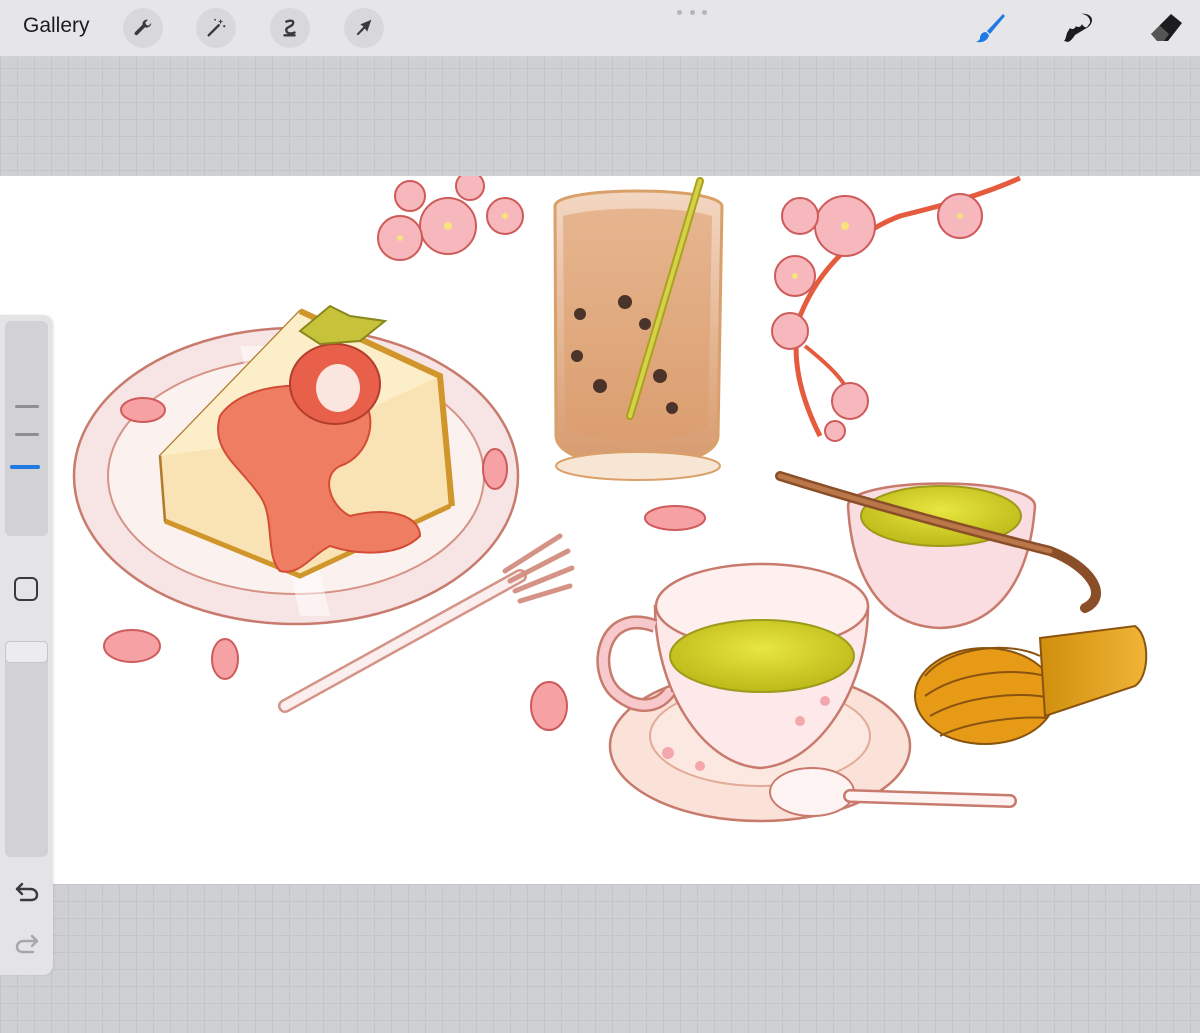 The height and width of the screenshot is (1033, 1200). Describe the element at coordinates (26, 652) in the screenshot. I see `opacity-thumb` at that location.